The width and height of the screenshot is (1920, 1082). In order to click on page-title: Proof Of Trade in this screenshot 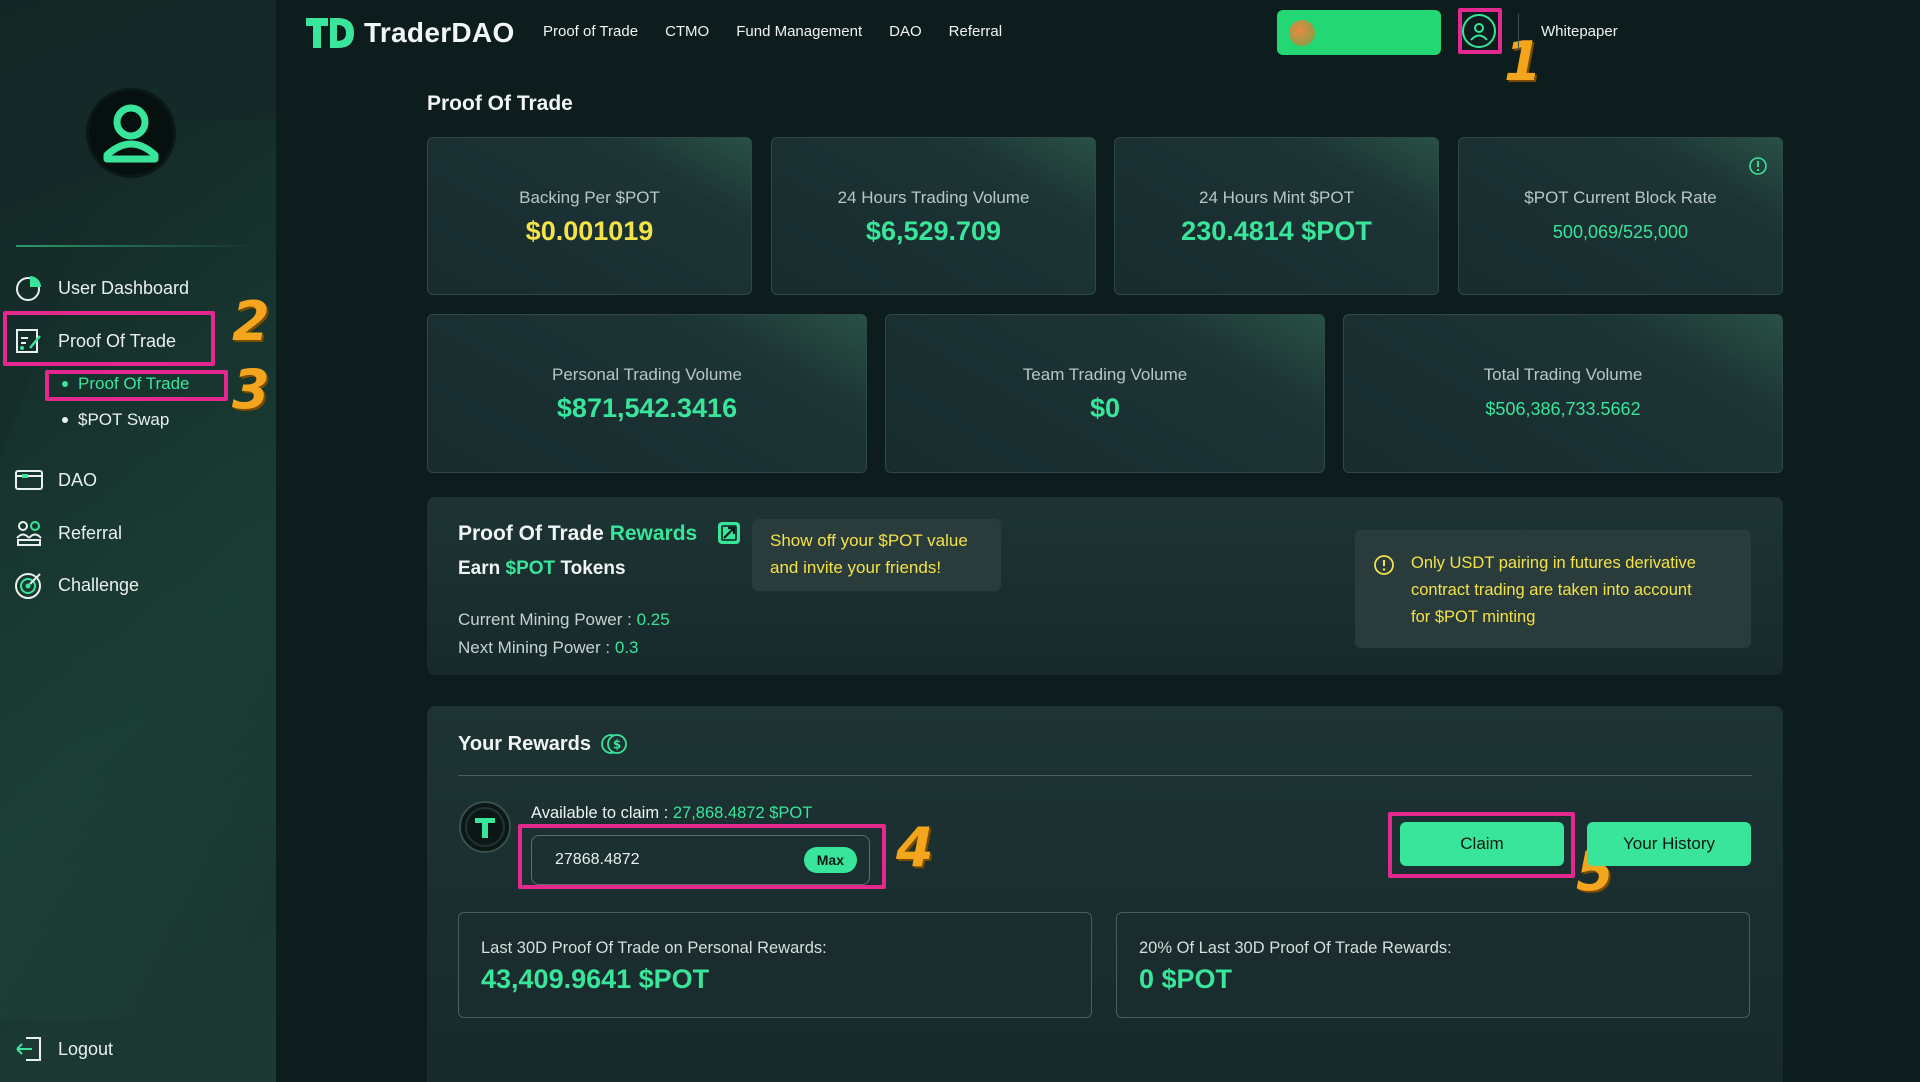, I will do `click(500, 103)`.